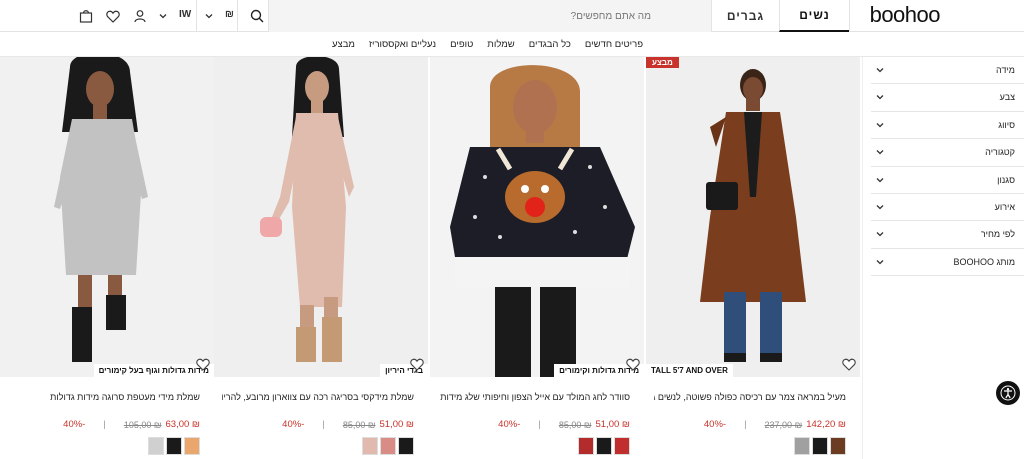 This screenshot has height=459, width=1024. Describe the element at coordinates (745, 16) in the screenshot. I see `tab-men: גברים` at that location.